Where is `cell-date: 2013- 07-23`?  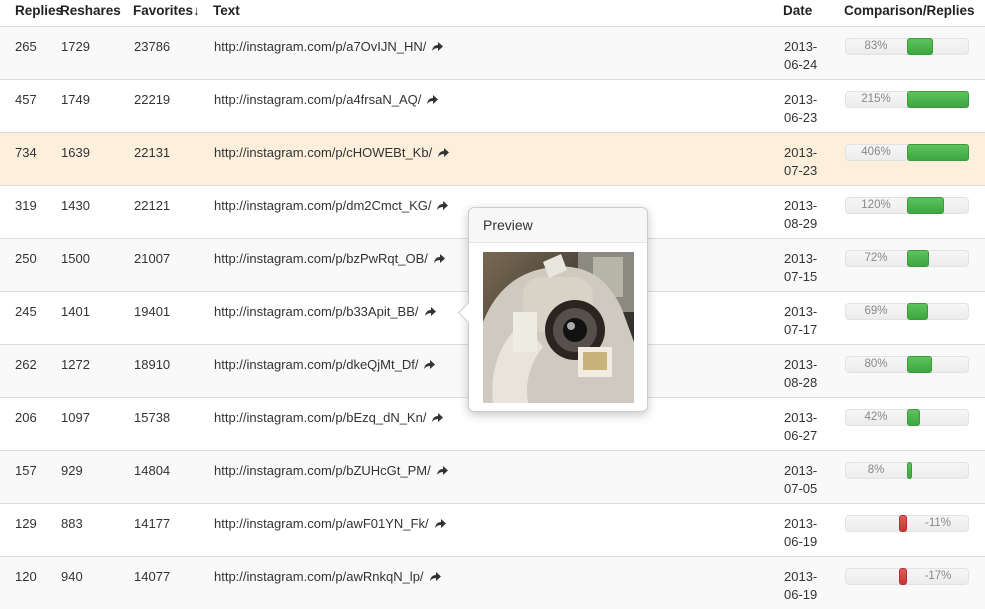
cell-date: 2013- 07-23 is located at coordinates (813, 158).